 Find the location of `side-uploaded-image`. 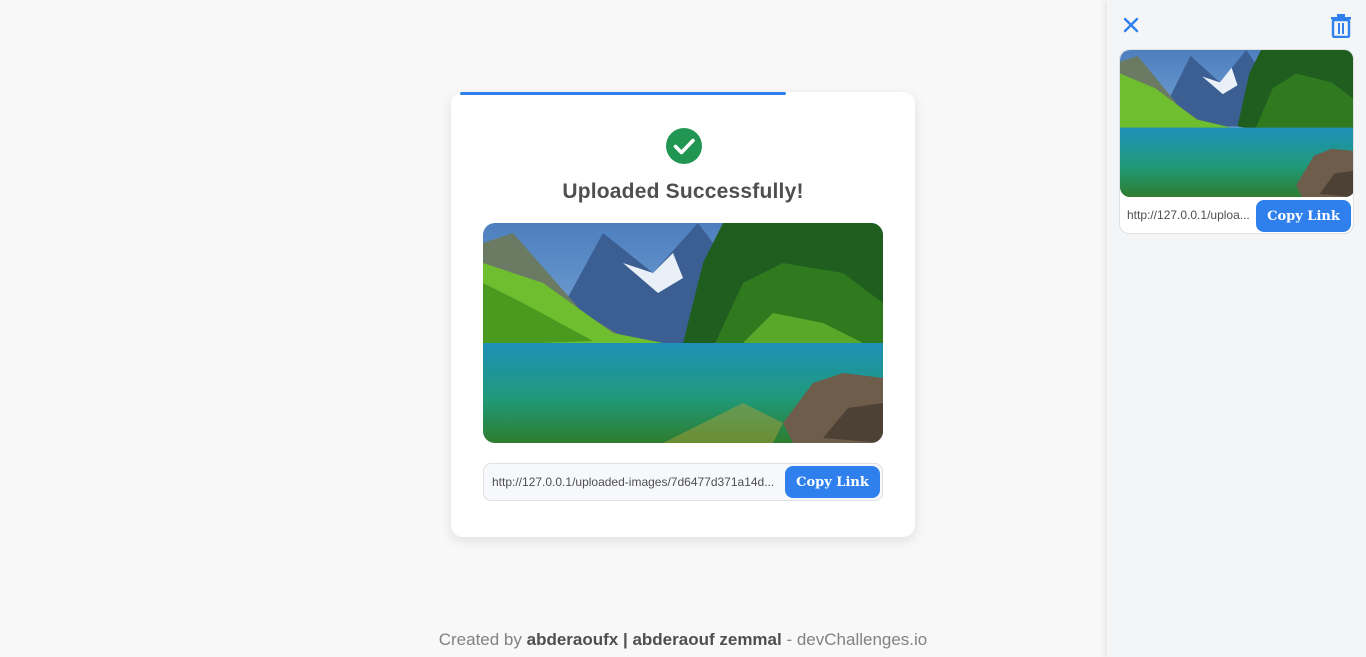

side-uploaded-image is located at coordinates (1236, 123).